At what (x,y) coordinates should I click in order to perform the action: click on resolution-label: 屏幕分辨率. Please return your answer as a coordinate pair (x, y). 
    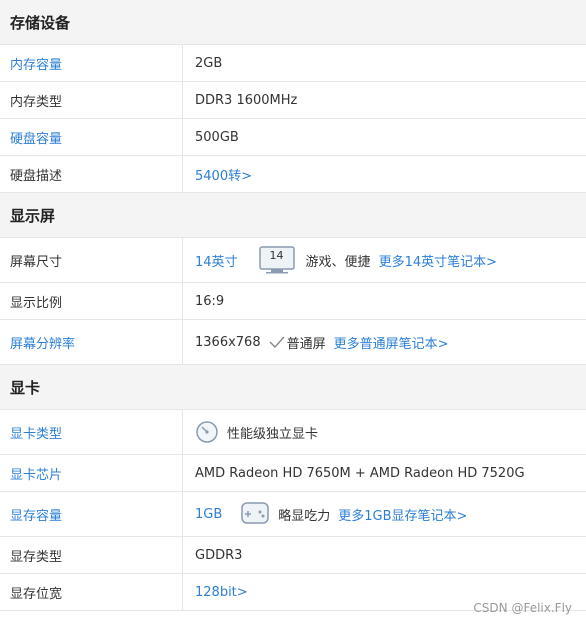
    Looking at the image, I should click on (91, 342).